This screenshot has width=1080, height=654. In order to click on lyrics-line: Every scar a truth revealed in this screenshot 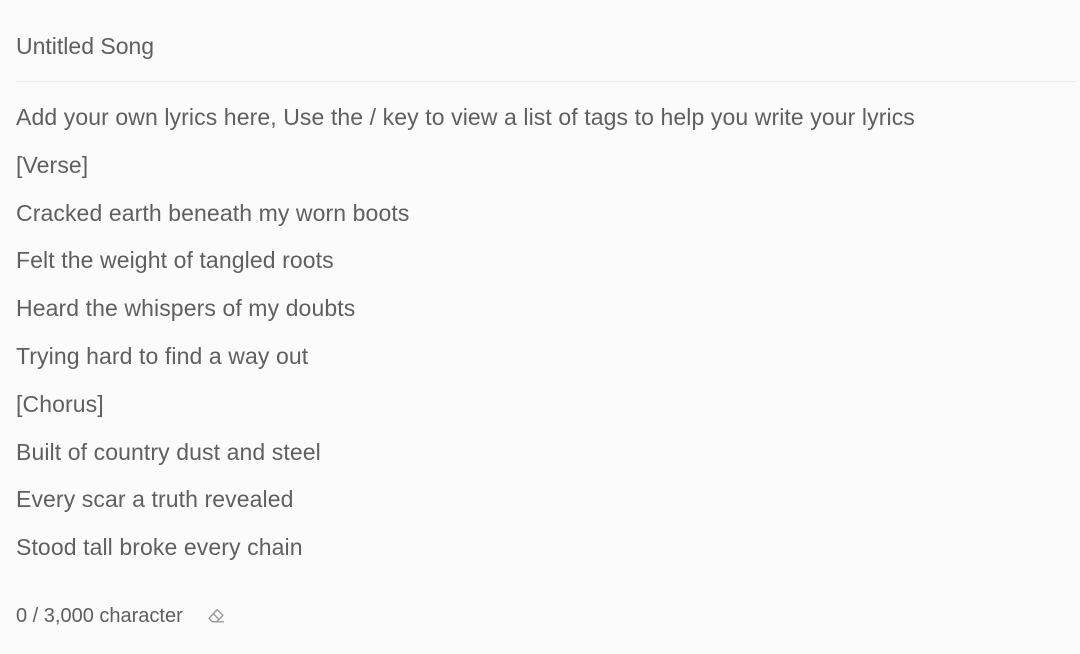, I will do `click(155, 499)`.